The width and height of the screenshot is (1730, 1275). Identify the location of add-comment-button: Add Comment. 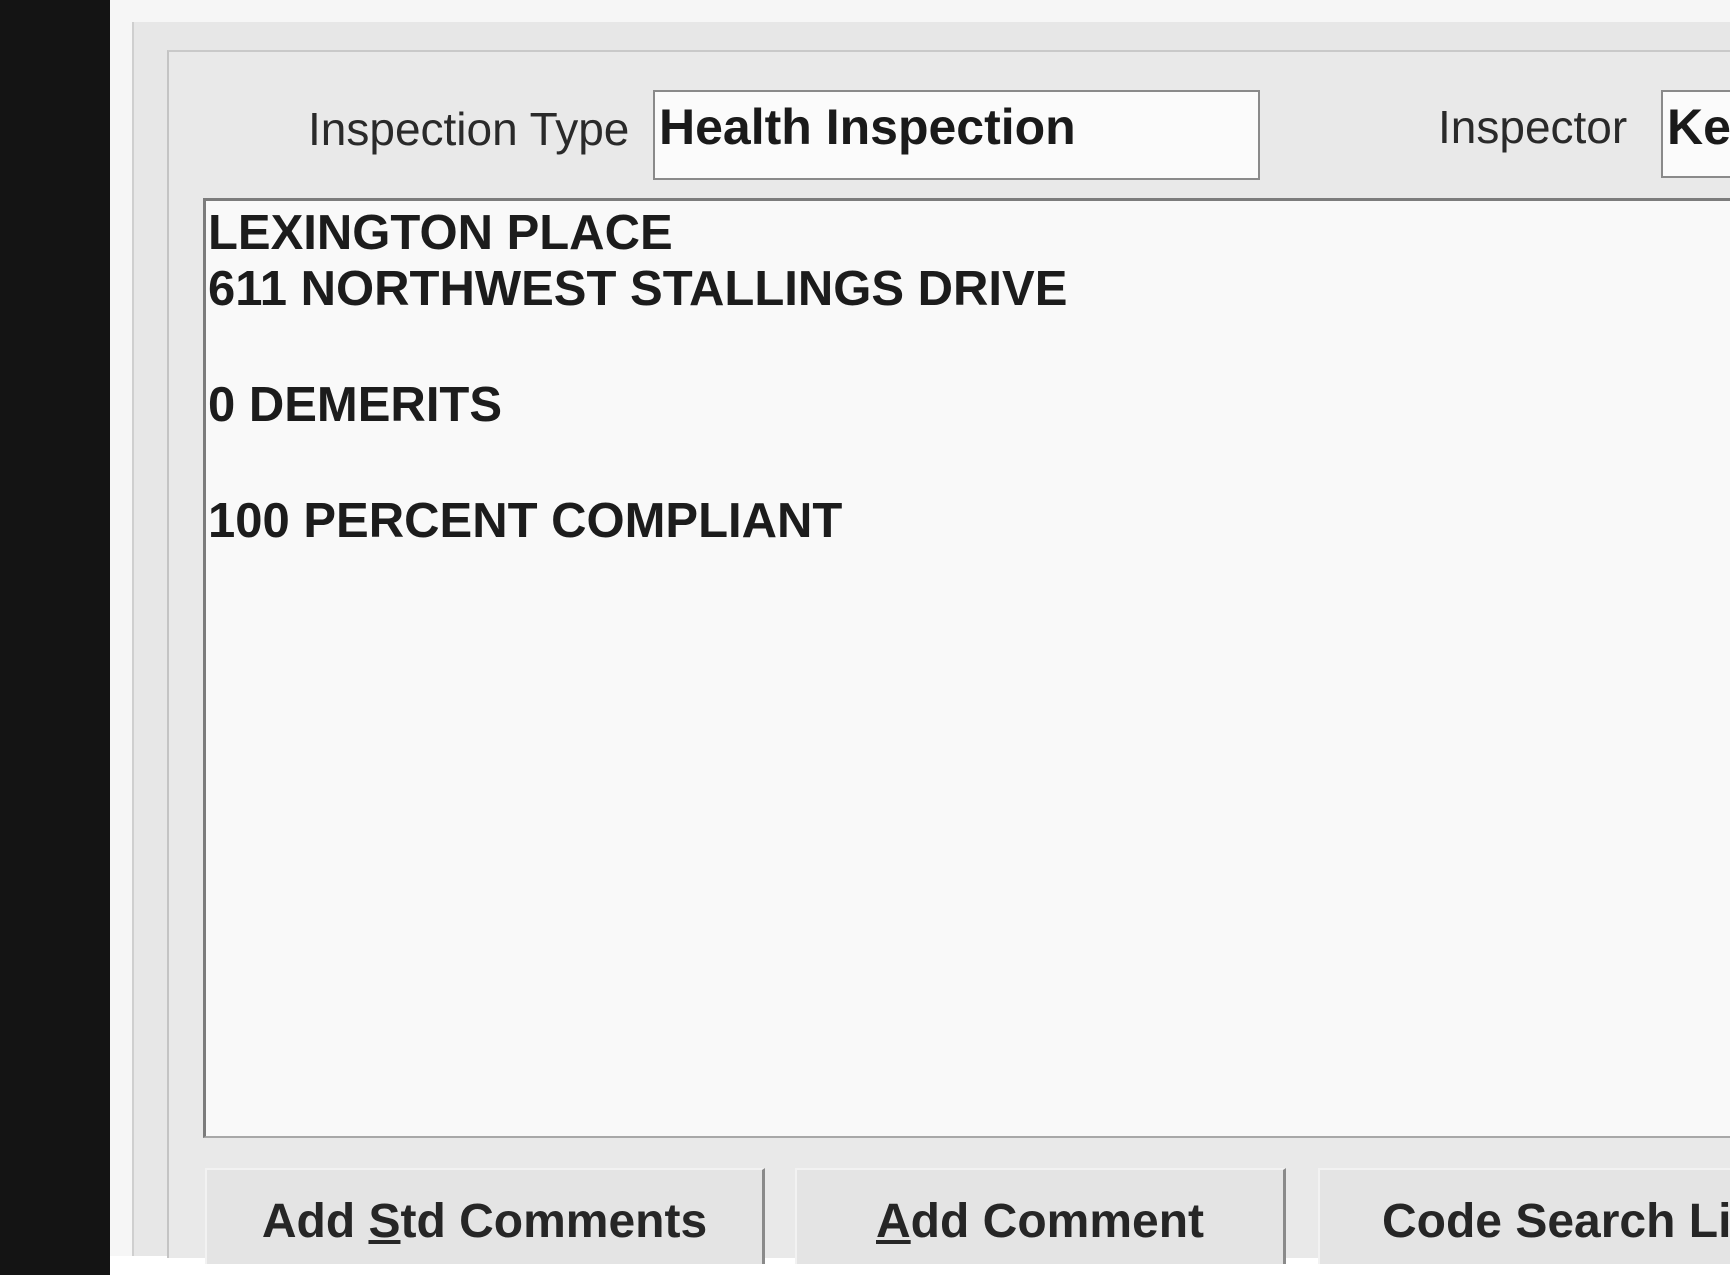
(1040, 1216).